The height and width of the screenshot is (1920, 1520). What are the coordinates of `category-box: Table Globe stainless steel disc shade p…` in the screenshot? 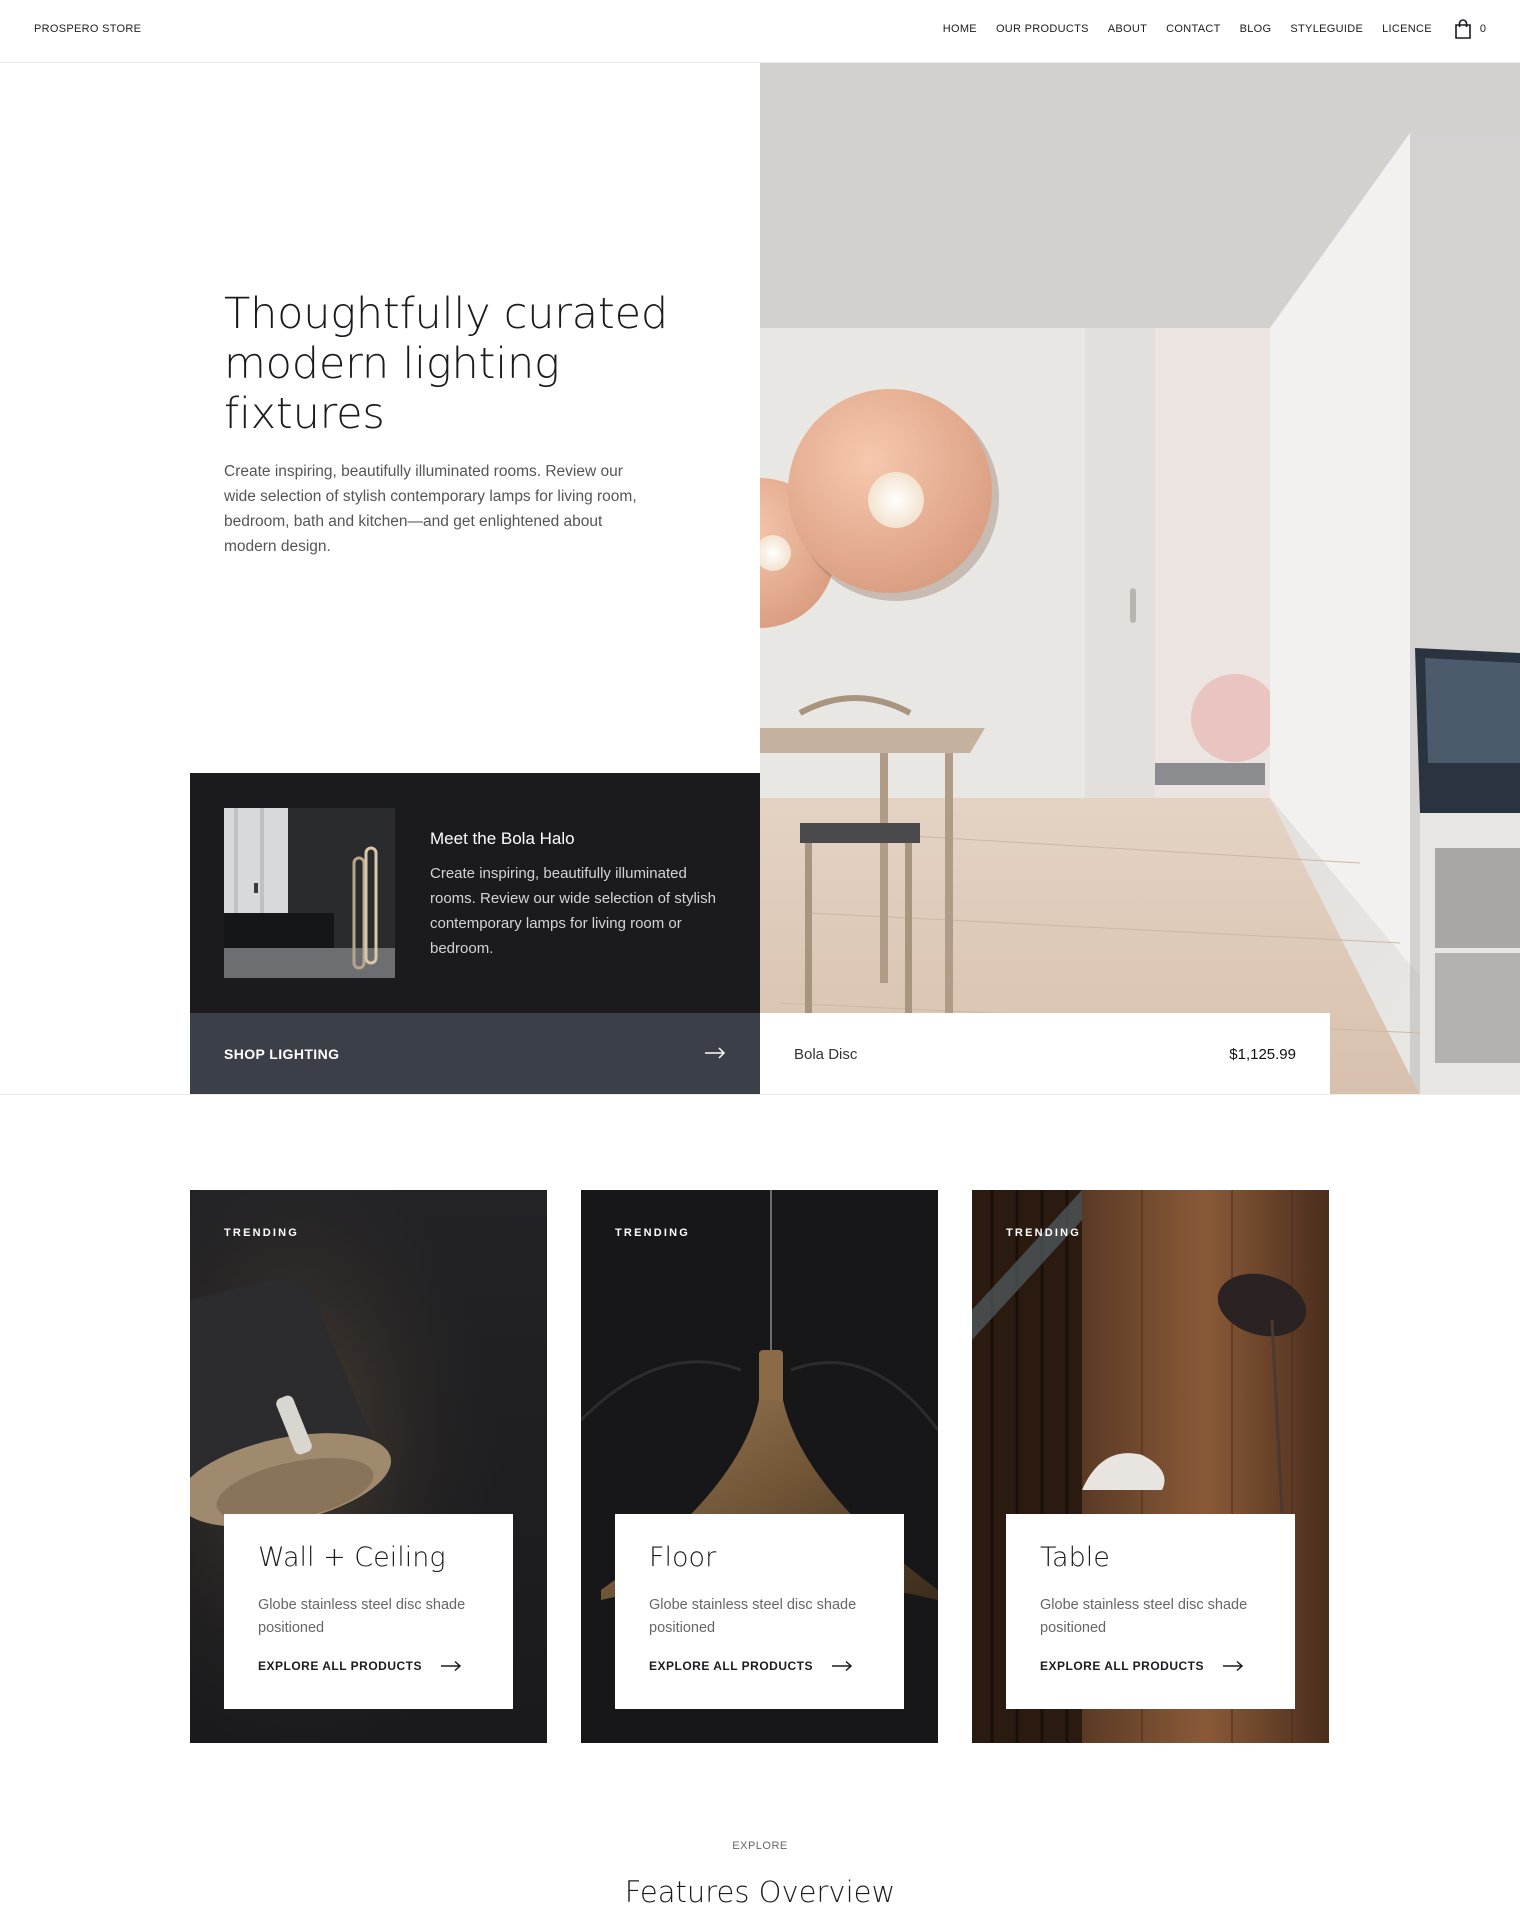 It's located at (1150, 1611).